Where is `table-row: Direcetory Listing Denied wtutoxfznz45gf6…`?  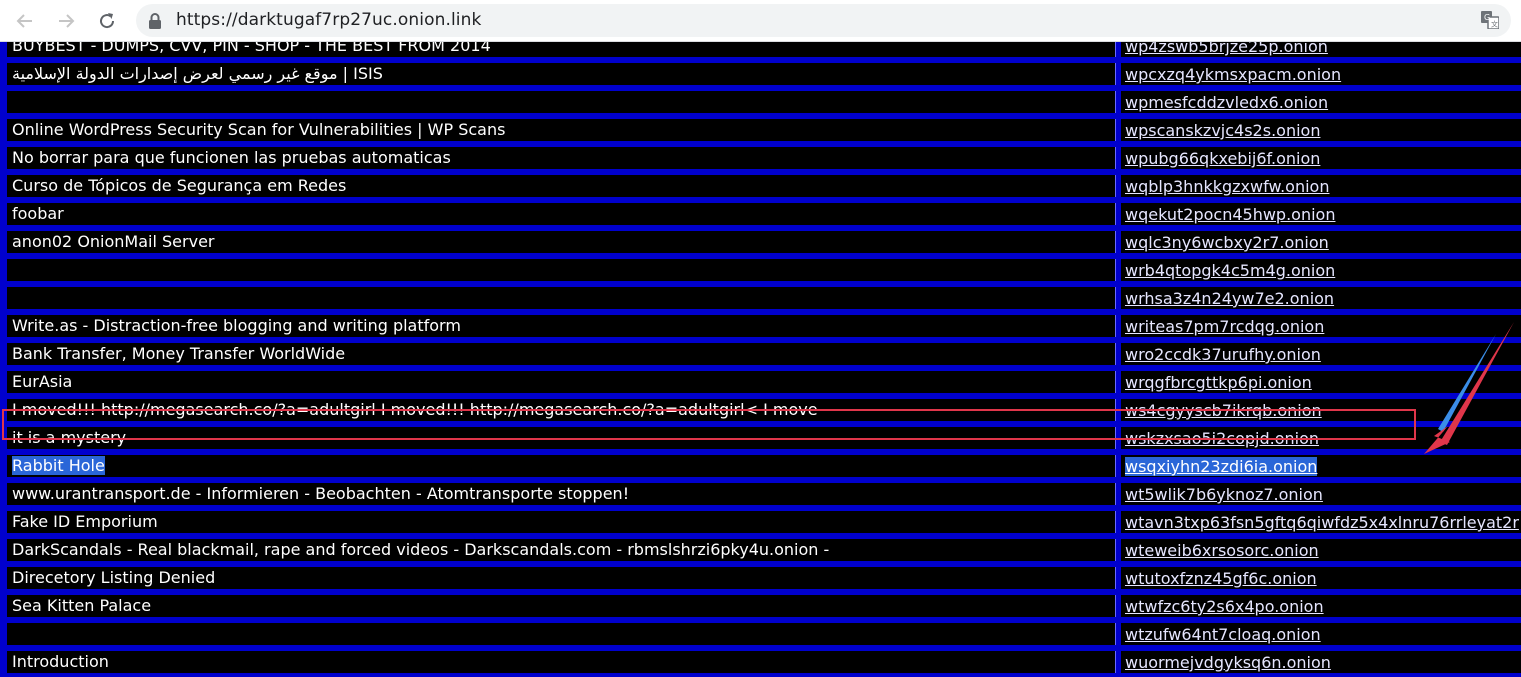
table-row: Direcetory Listing Denied wtutoxfznz45gf6… is located at coordinates (760, 578).